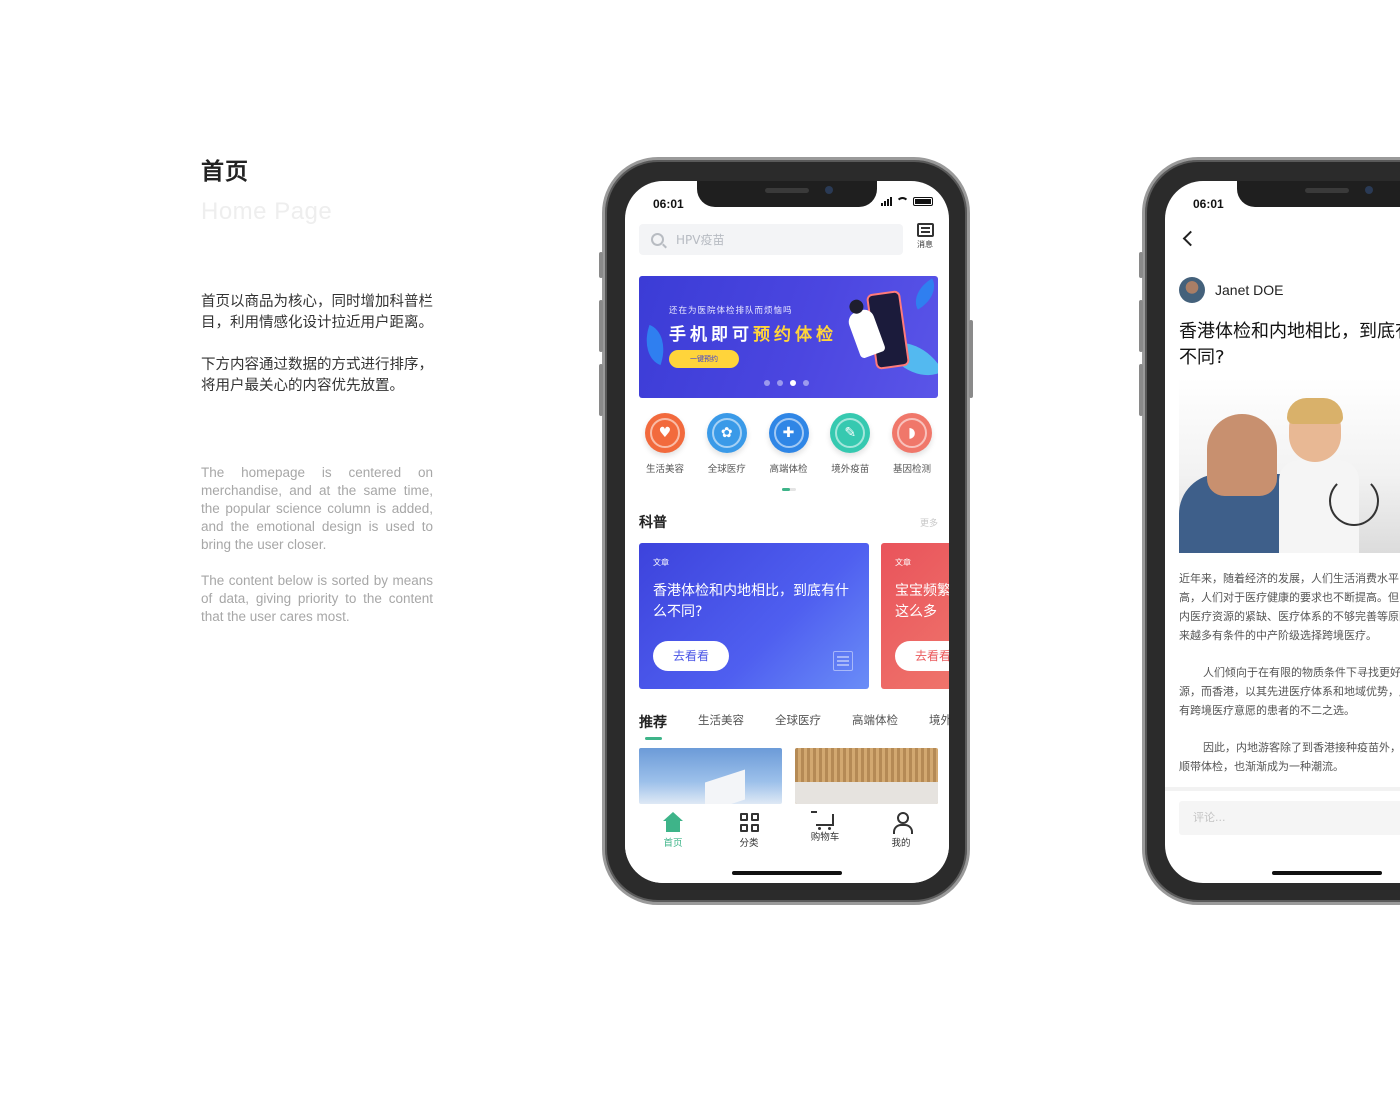 The height and width of the screenshot is (1114, 1400). I want to click on power-button, so click(971, 359).